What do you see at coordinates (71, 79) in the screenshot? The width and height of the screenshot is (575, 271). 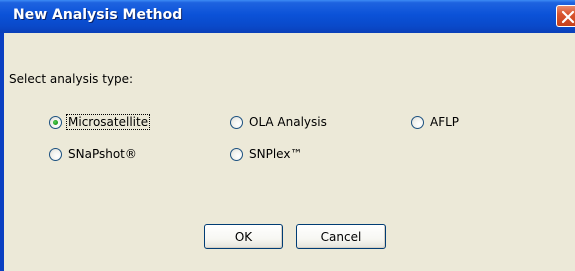 I see `analysis-type-prompt: Select analysis type:` at bounding box center [71, 79].